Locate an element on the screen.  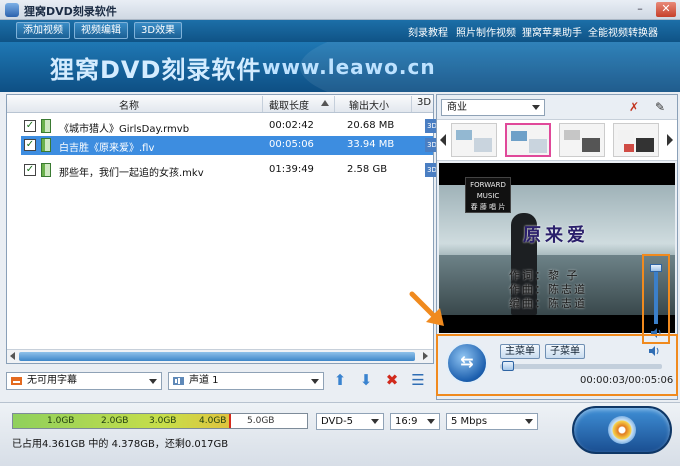
apple-assistant-link: 狸窝苹果助手 is located at coordinates (552, 31).